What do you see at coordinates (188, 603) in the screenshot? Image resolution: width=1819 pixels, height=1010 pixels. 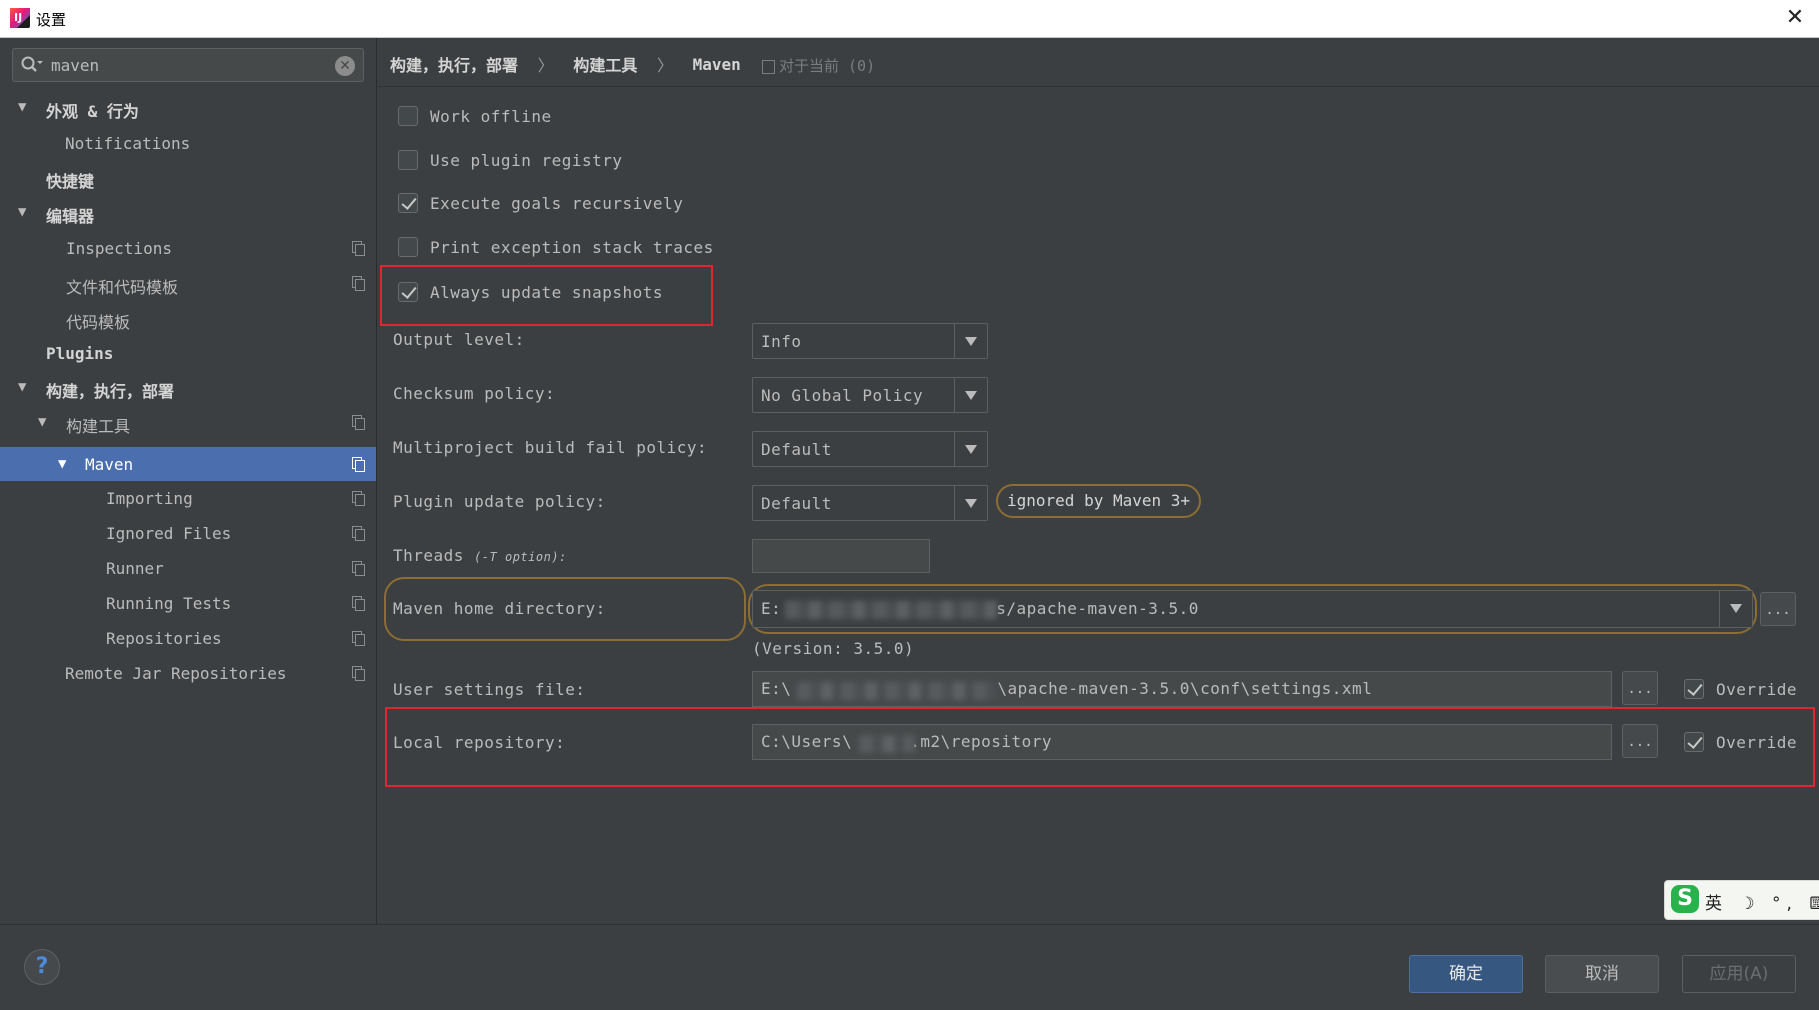 I see `tree-running-tests: Running Tests` at bounding box center [188, 603].